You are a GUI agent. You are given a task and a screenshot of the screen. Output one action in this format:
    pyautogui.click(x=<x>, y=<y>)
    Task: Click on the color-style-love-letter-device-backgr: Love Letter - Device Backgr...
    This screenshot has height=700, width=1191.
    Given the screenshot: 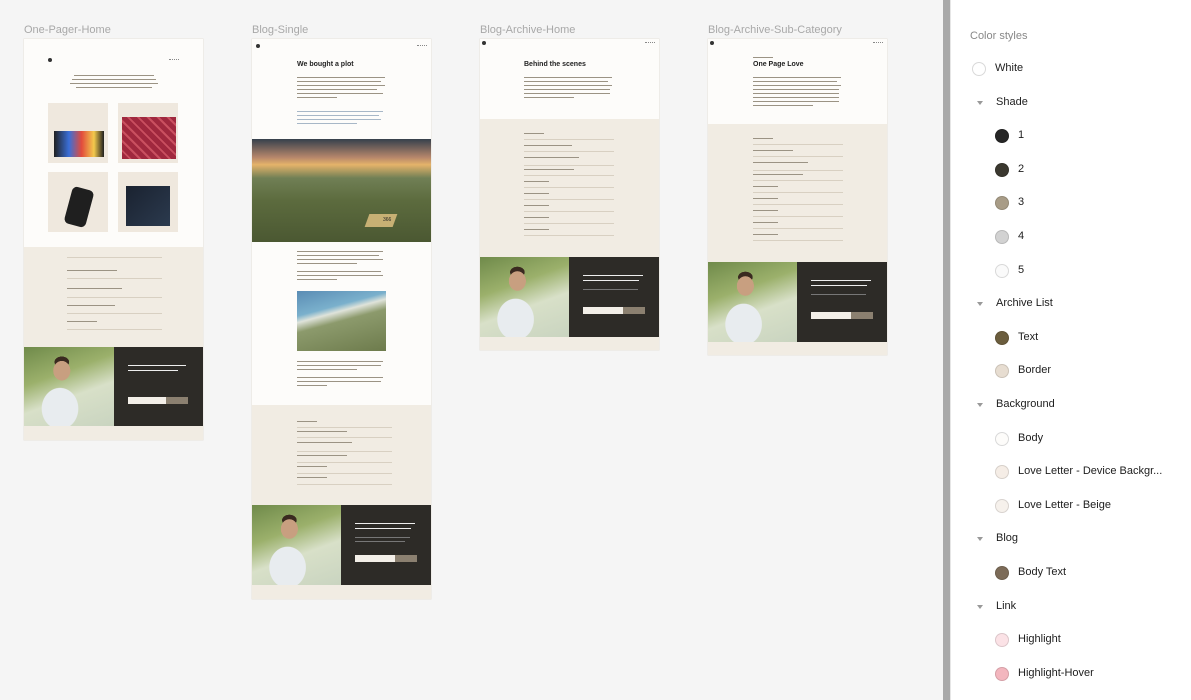 What is the action you would take?
    pyautogui.click(x=1071, y=472)
    